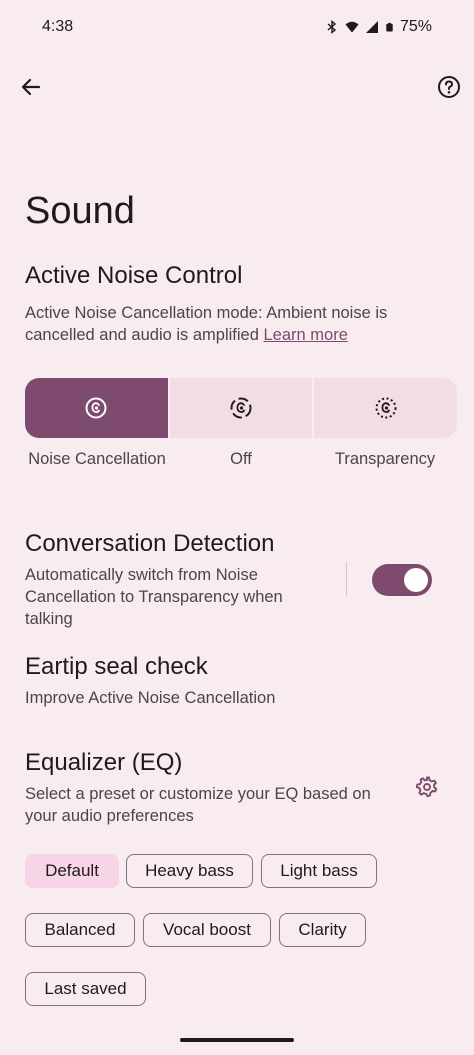 The width and height of the screenshot is (474, 1055). Describe the element at coordinates (237, 88) in the screenshot. I see `top-app-bar` at that location.